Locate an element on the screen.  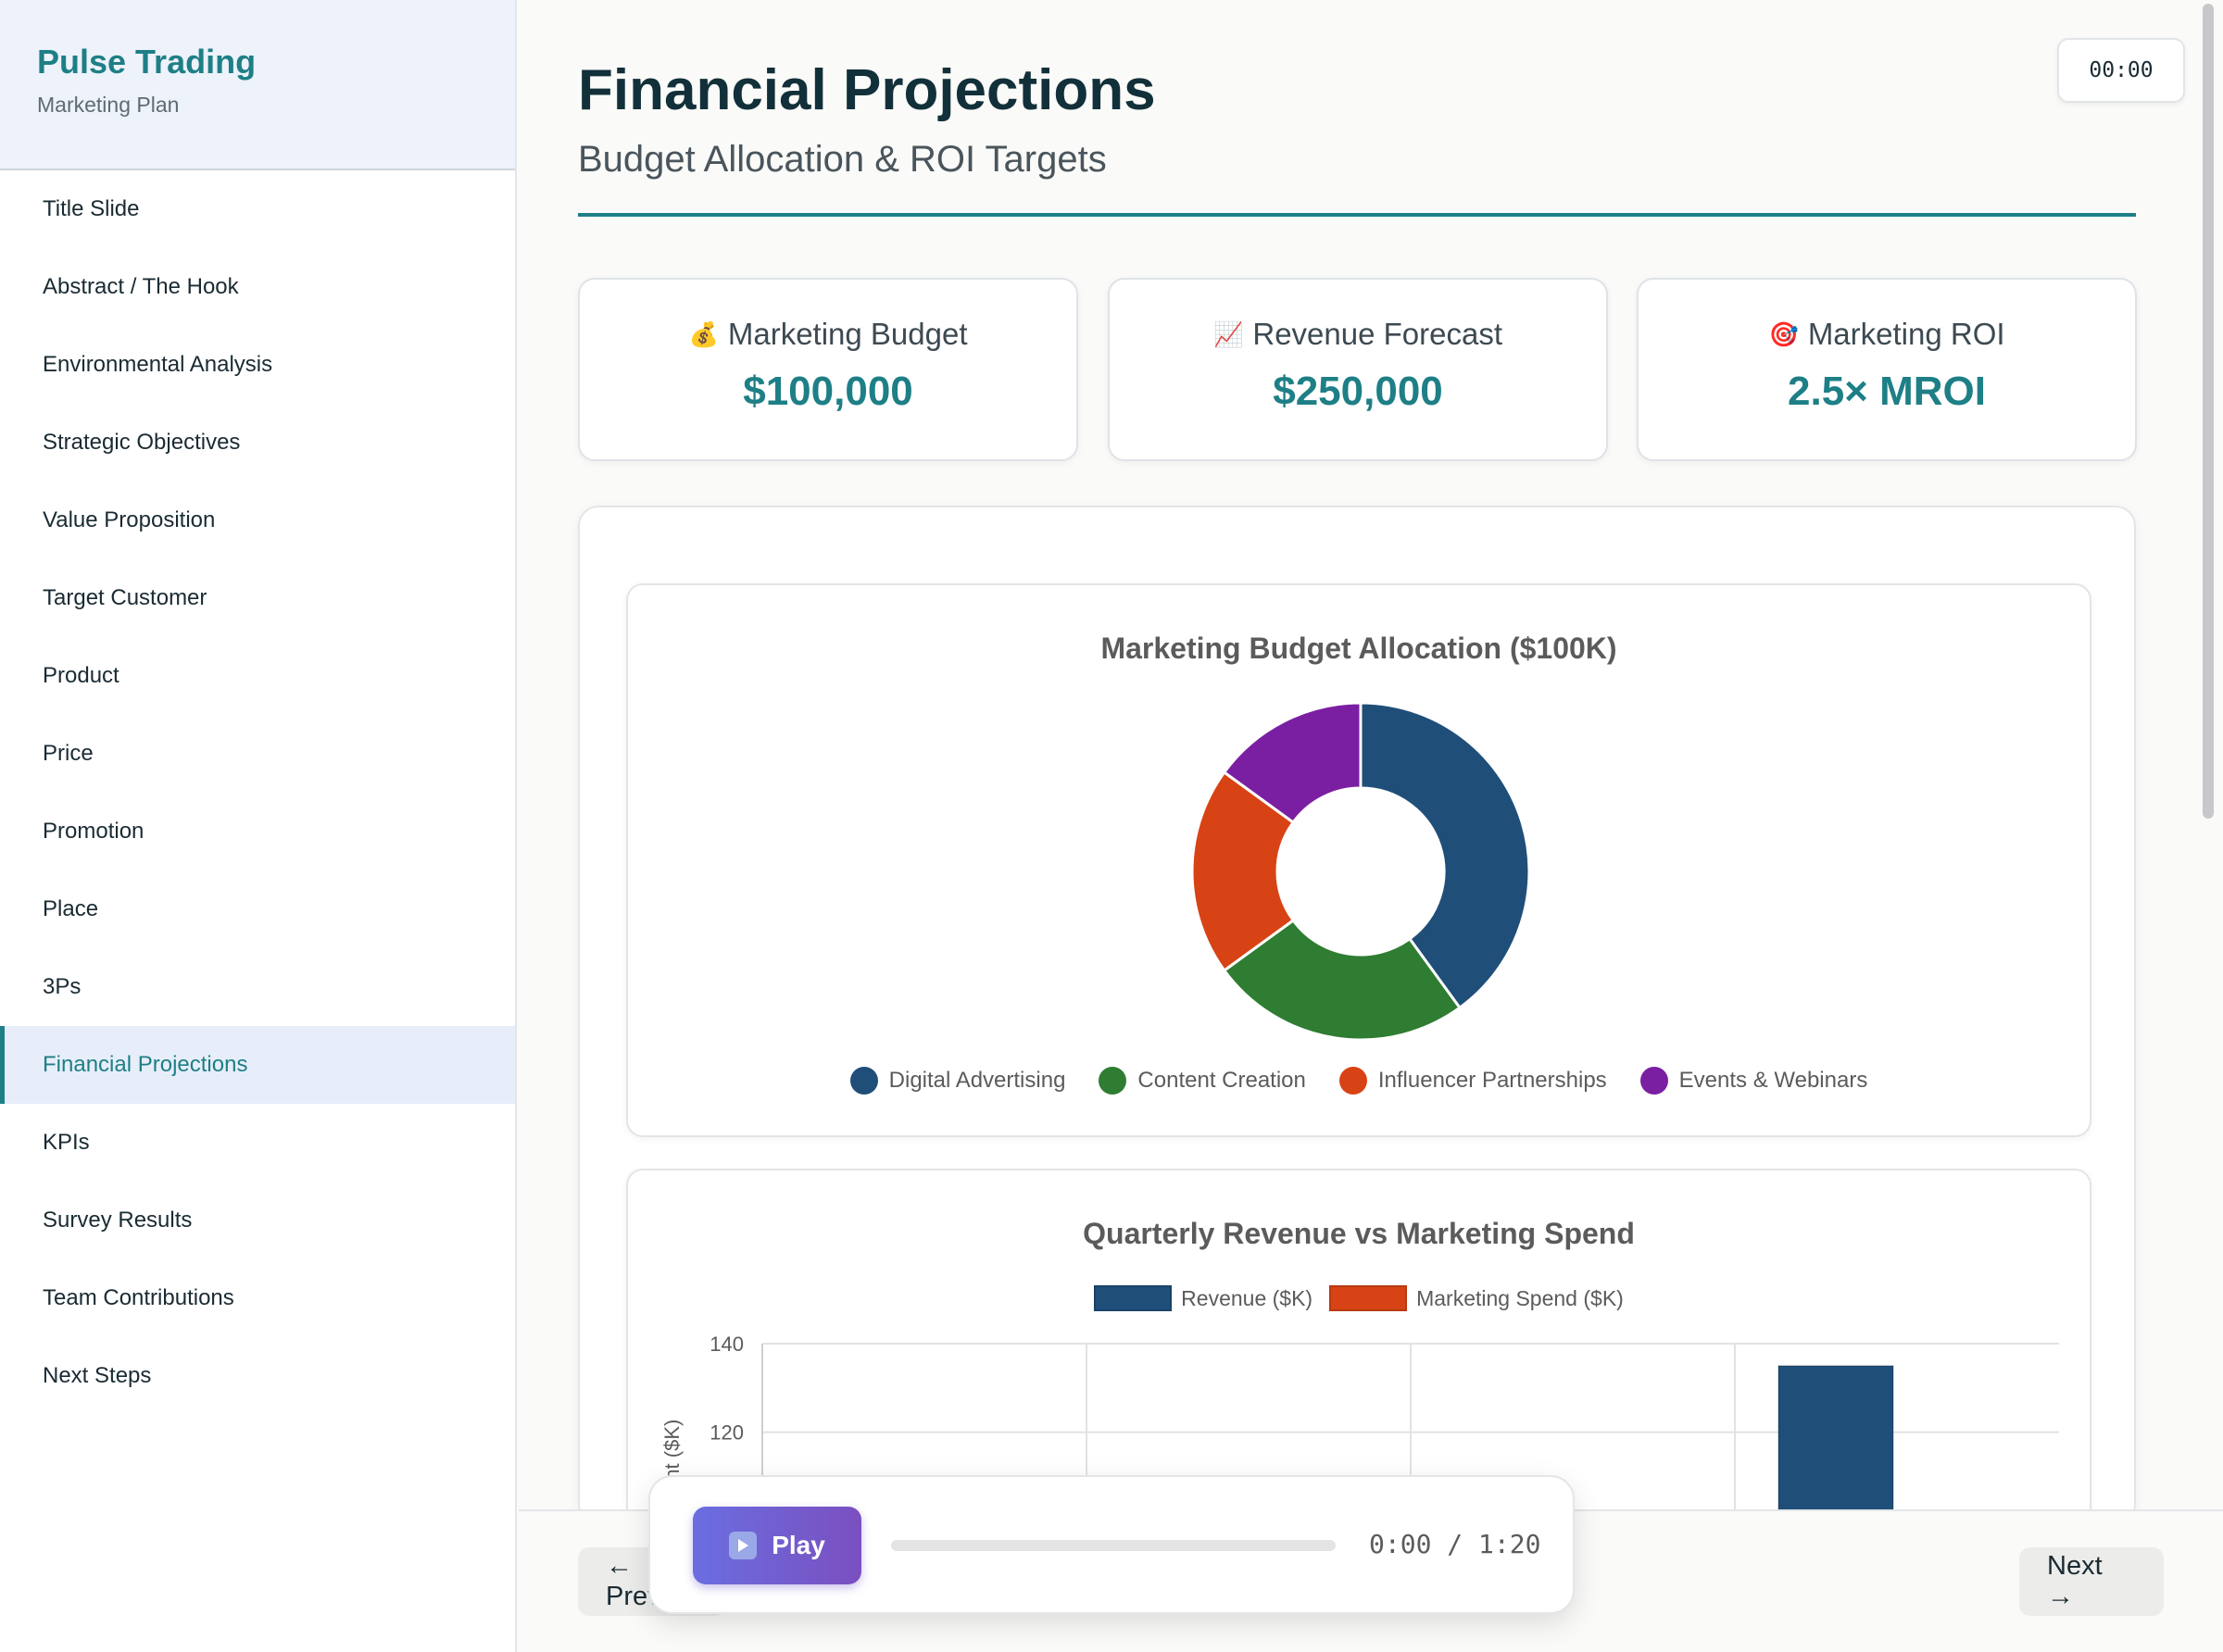
legend-label: Digital Advertising is located at coordinates (977, 1080).